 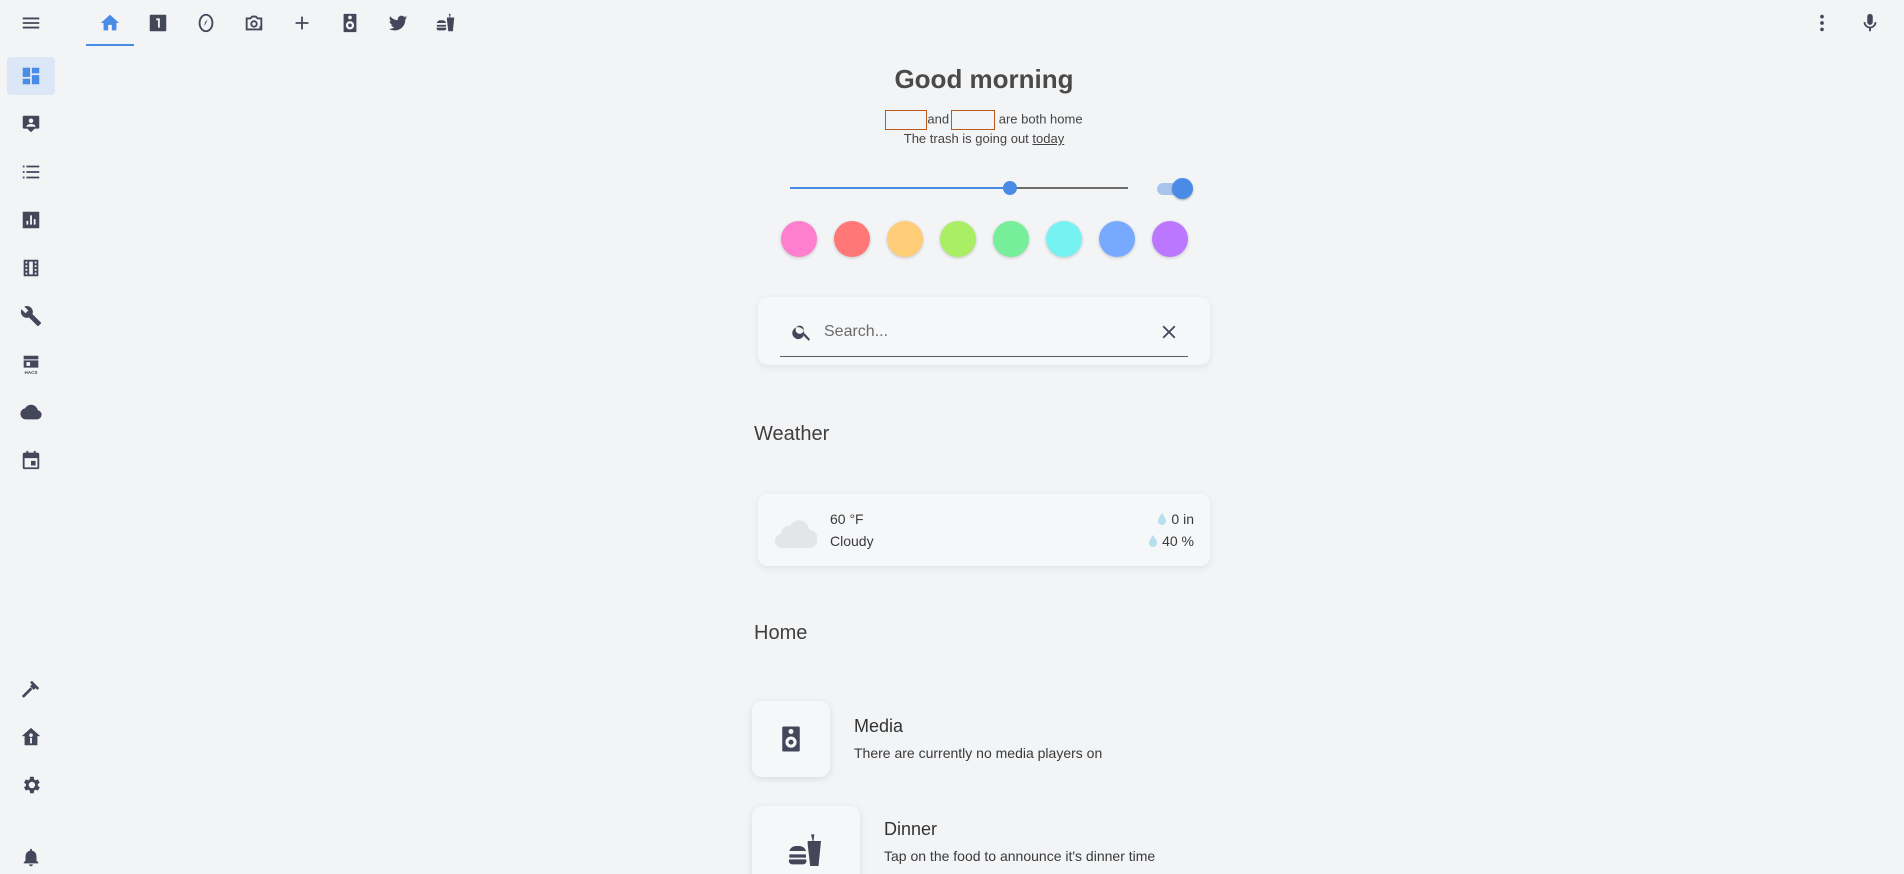 I want to click on list-icon, so click(x=31, y=172).